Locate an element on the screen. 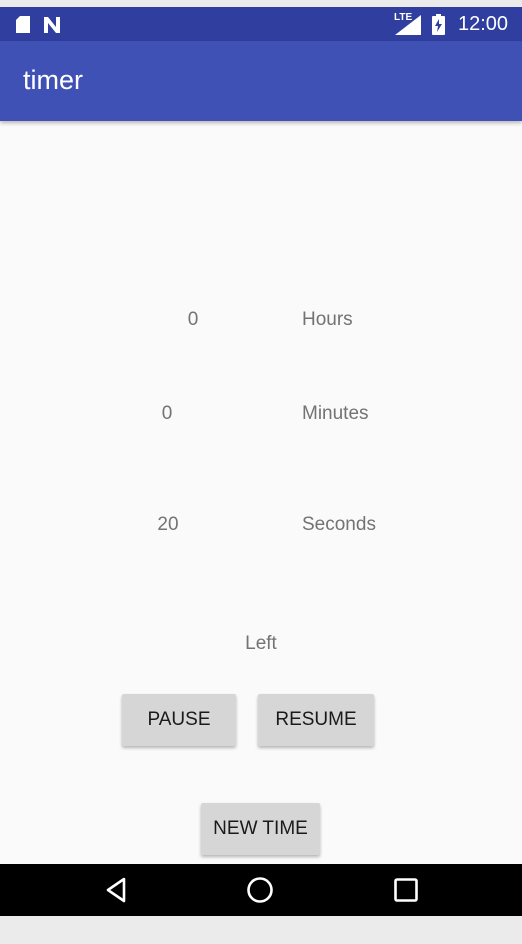  pause-button: PAUSE is located at coordinates (179, 720).